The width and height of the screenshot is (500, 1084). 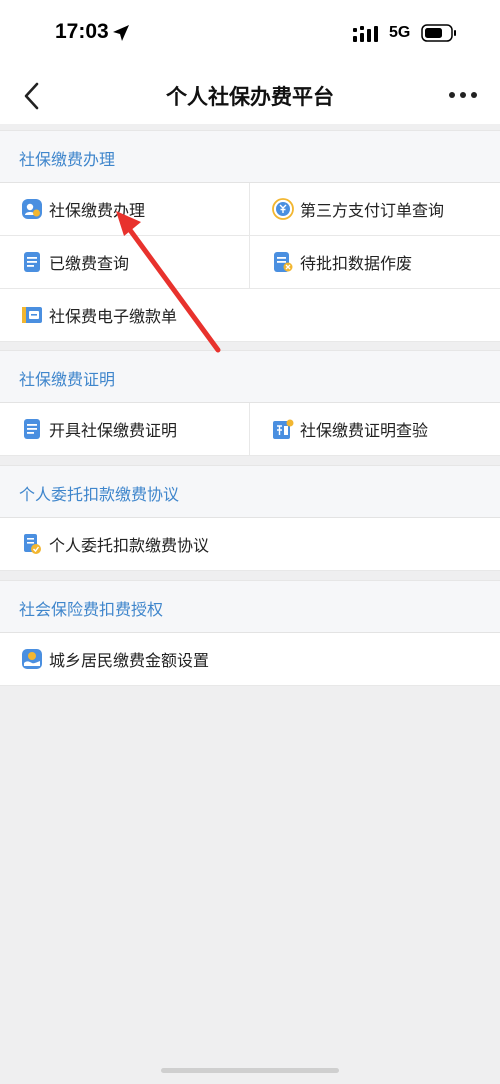 I want to click on menu-item-void-pending: 待批扣数据作废, so click(x=375, y=262).